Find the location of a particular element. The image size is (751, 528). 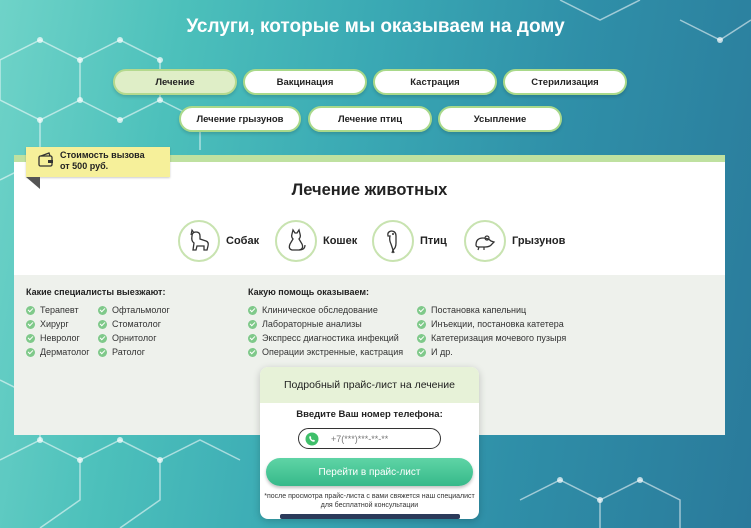

tab-vaccination: Вакцинация is located at coordinates (305, 82).